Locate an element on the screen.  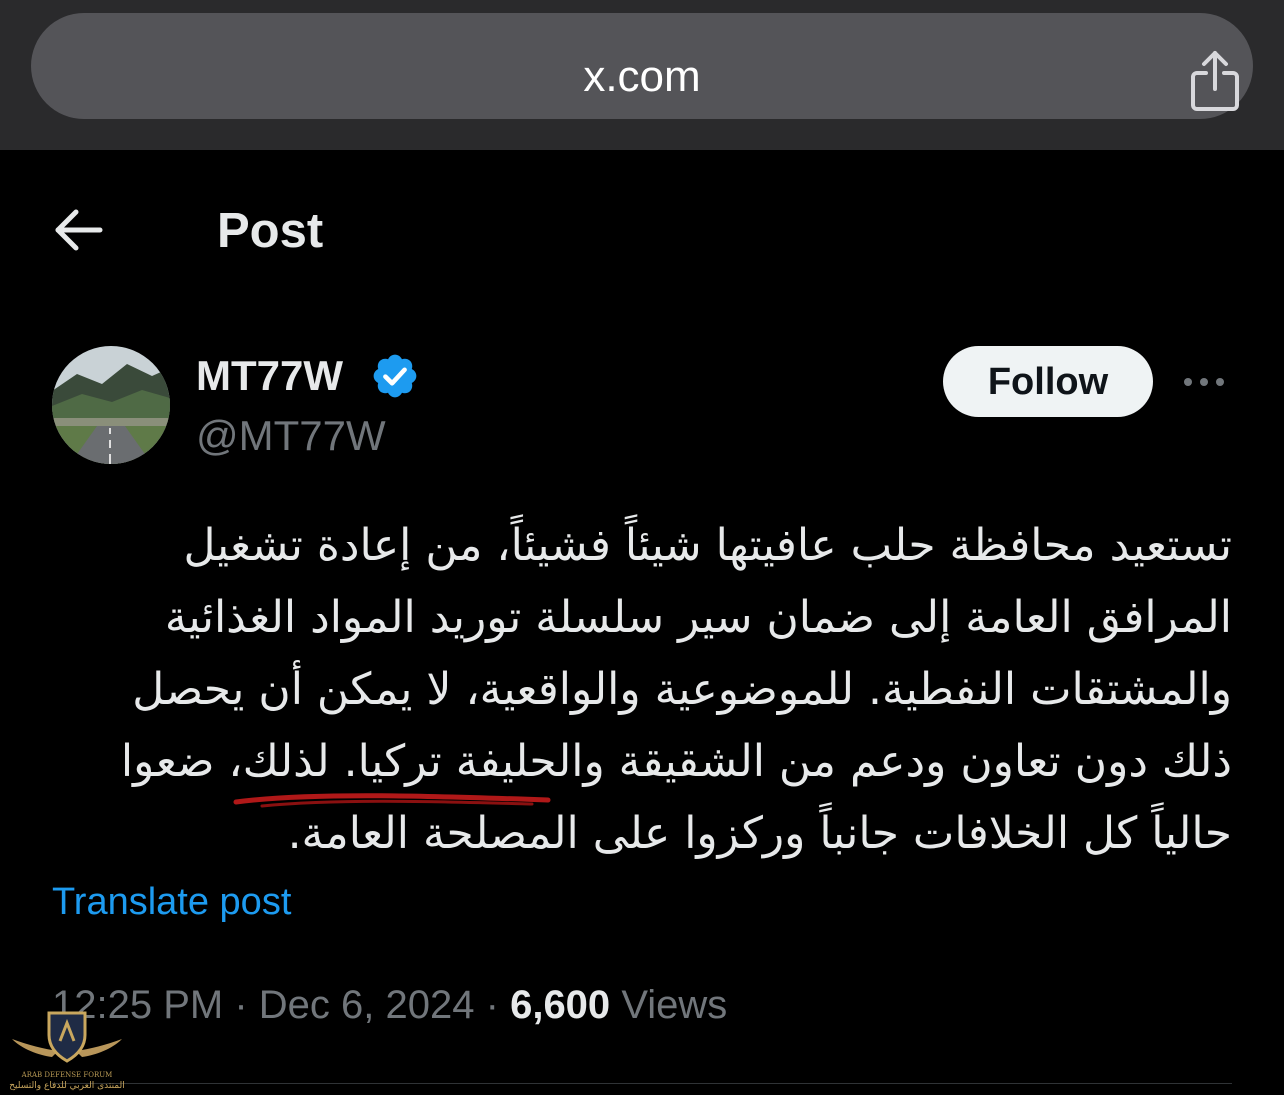
share-icon is located at coordinates (1215, 81).